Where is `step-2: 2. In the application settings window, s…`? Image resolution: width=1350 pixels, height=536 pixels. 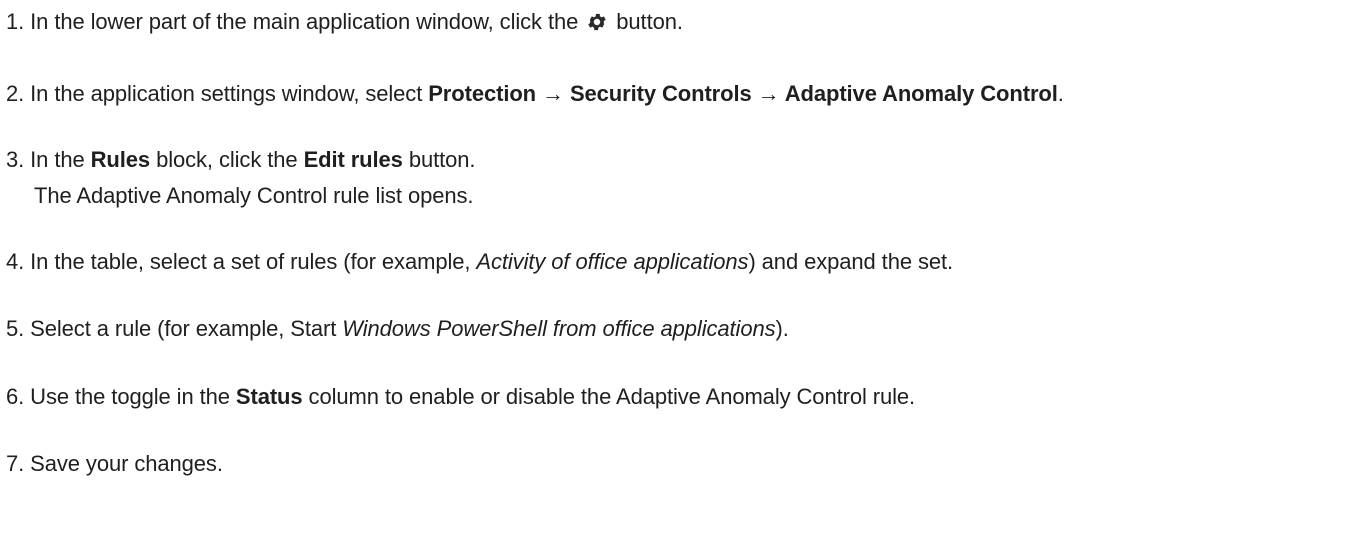 step-2: 2. In the application settings window, s… is located at coordinates (535, 94).